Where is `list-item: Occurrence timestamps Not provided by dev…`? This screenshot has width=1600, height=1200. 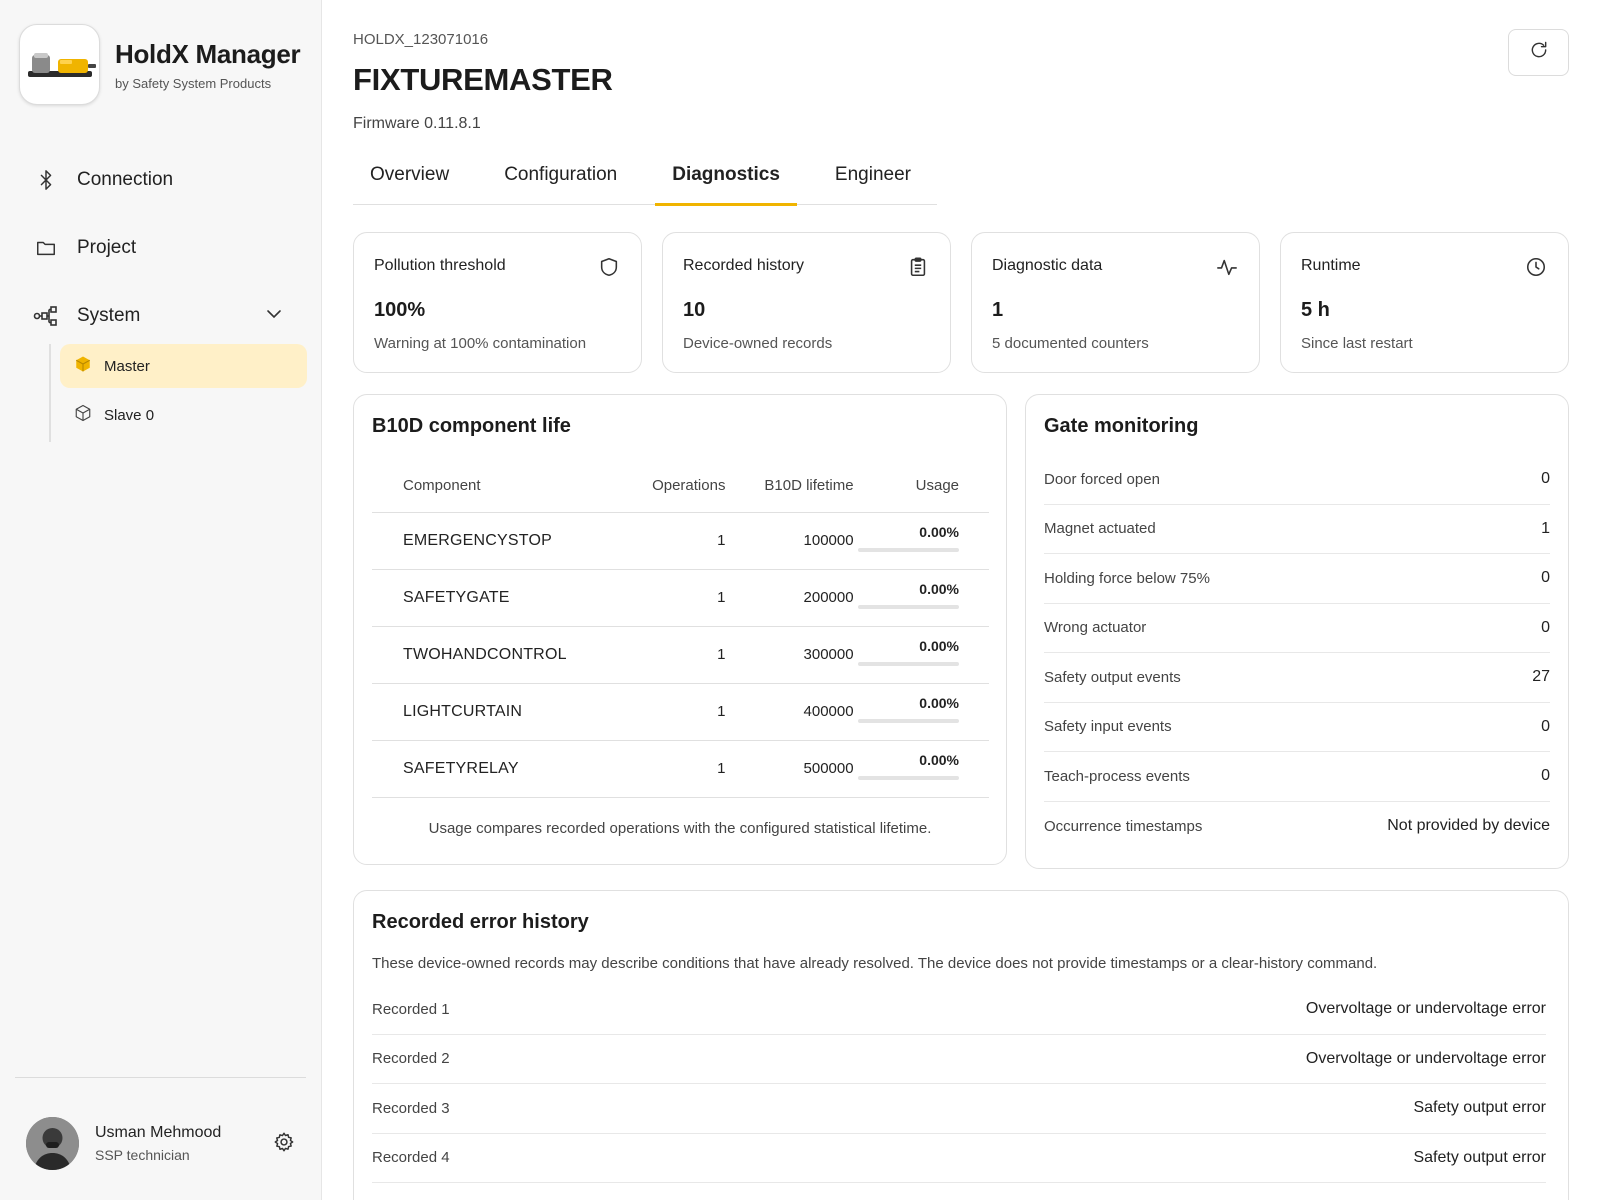 list-item: Occurrence timestamps Not provided by dev… is located at coordinates (1297, 827).